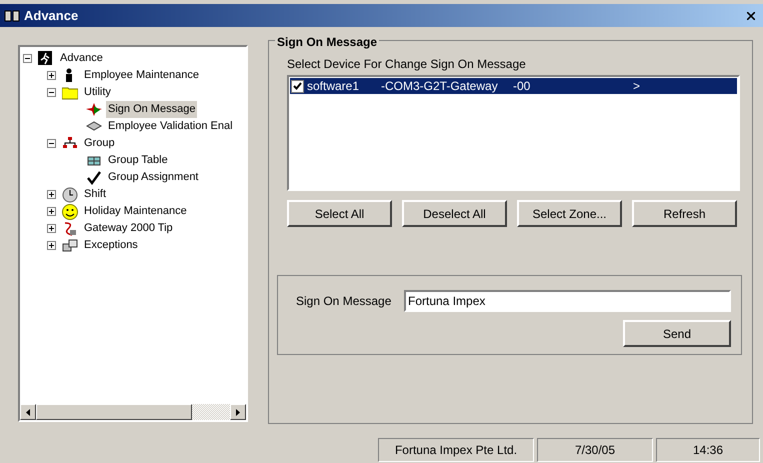  I want to click on device-row: software1 -COM3-G2T-Gateway -00 >, so click(513, 86).